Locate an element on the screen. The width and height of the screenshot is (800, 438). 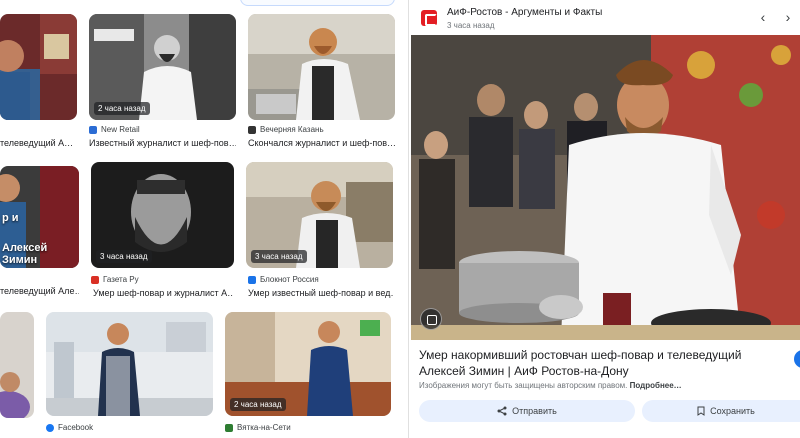
result-source: Вятка-на-Сети is located at coordinates (258, 427).